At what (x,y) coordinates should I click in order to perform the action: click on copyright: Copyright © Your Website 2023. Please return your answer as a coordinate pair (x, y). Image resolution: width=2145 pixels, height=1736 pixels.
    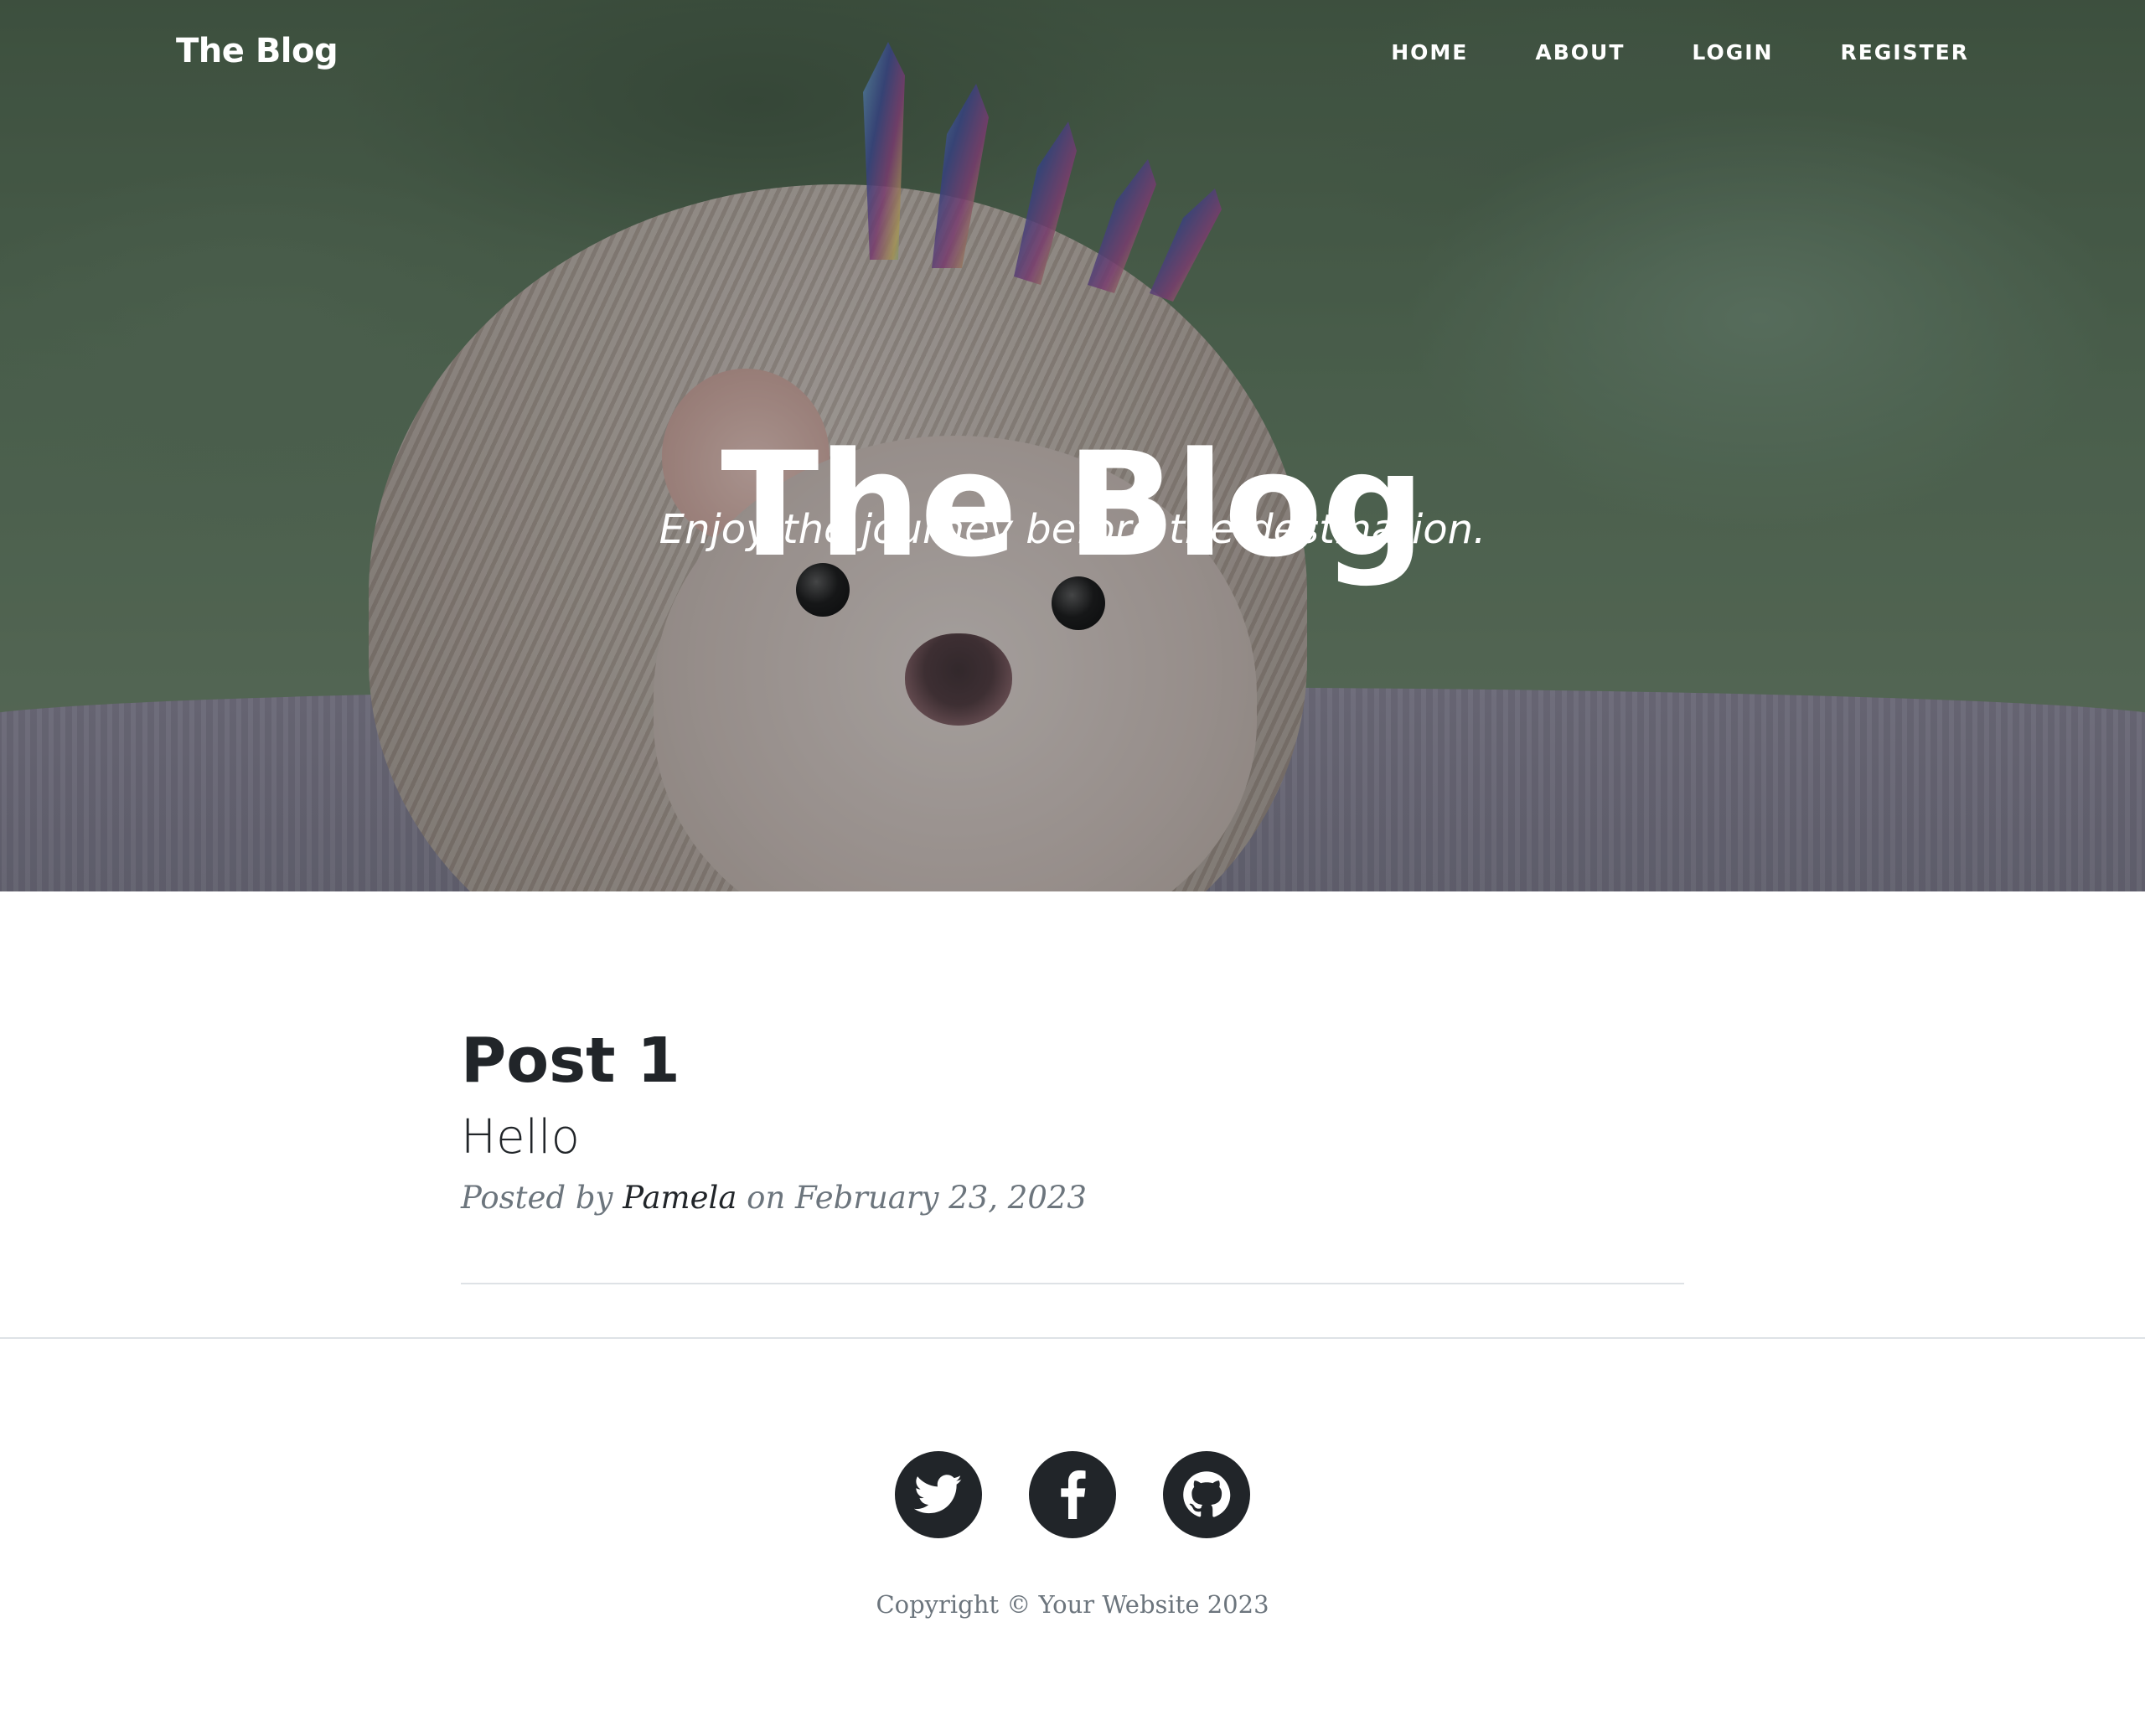
    Looking at the image, I should click on (1072, 1605).